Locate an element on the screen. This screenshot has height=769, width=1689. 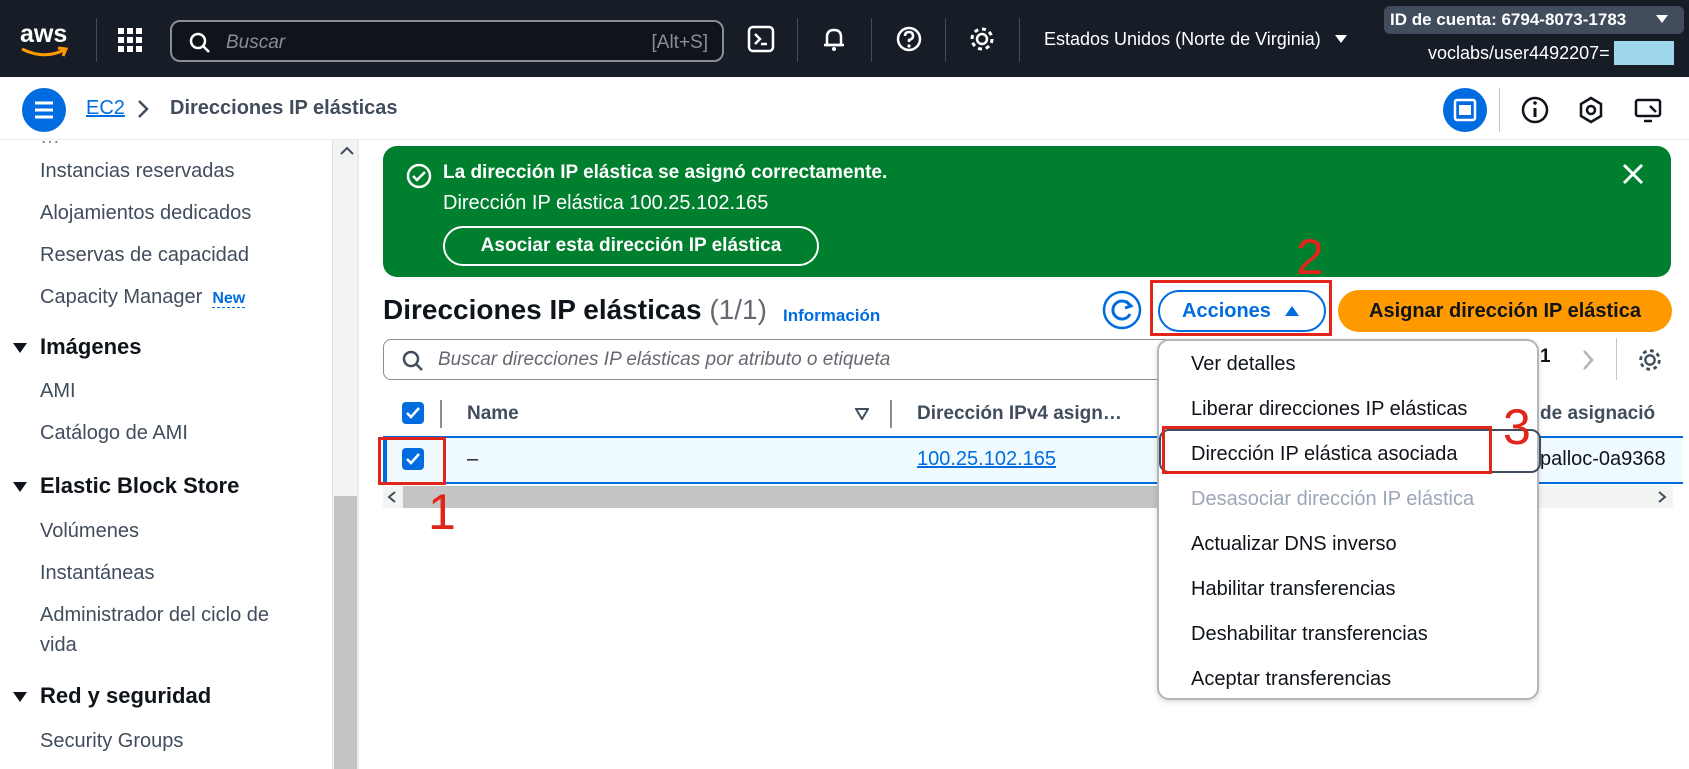
panel-toggle-button is located at coordinates (1465, 110).